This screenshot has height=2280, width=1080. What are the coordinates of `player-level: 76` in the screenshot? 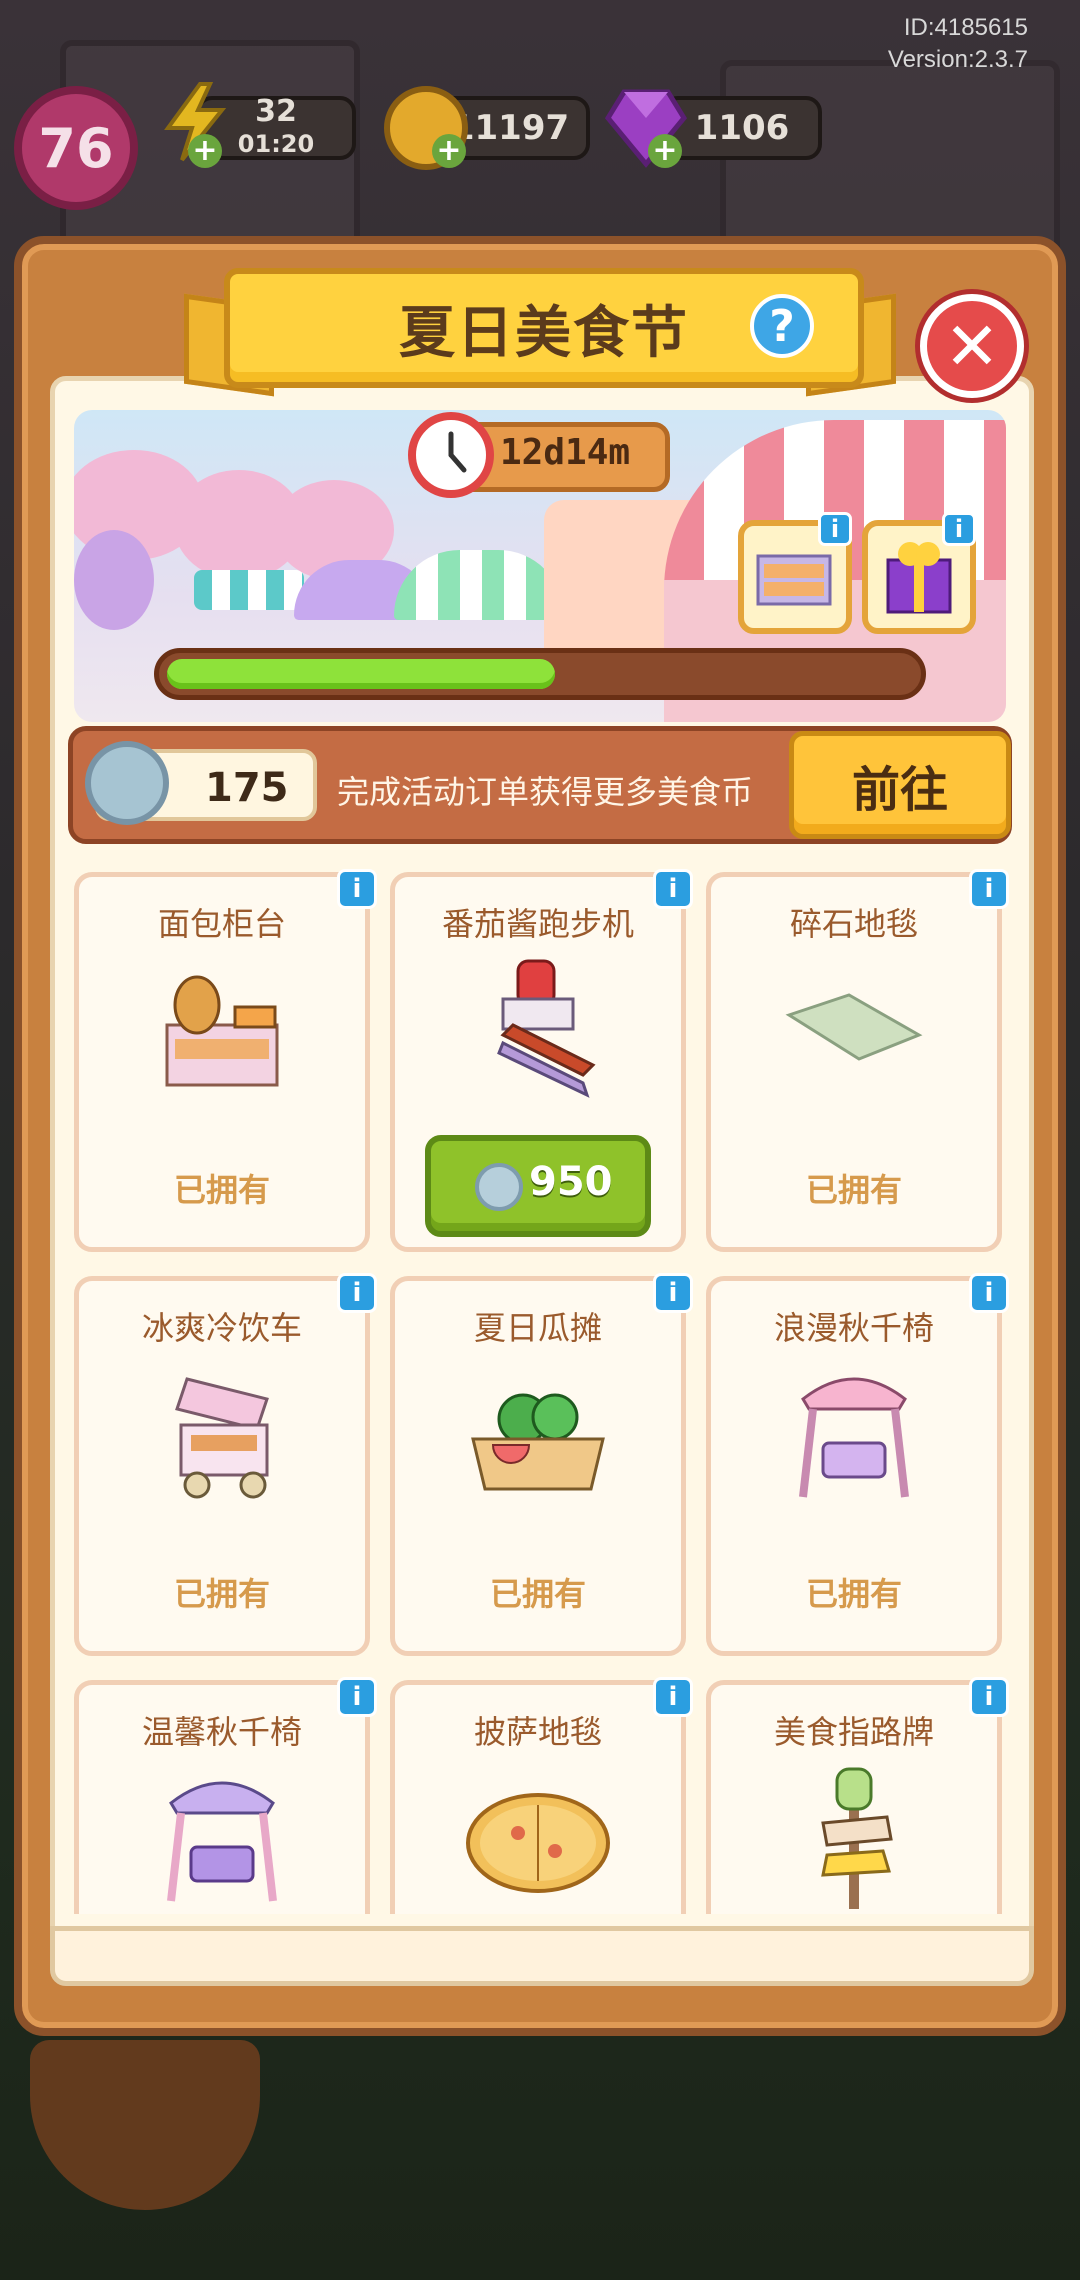 It's located at (76, 148).